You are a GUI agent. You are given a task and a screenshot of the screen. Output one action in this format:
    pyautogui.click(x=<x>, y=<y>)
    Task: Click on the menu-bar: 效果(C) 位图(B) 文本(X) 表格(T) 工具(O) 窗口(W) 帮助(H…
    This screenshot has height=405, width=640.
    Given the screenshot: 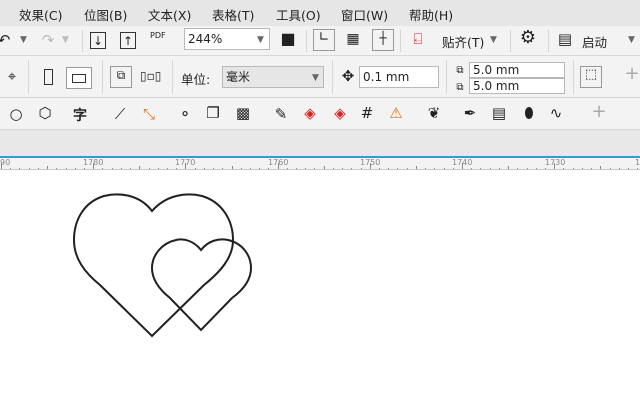 What is the action you would take?
    pyautogui.click(x=320, y=13)
    